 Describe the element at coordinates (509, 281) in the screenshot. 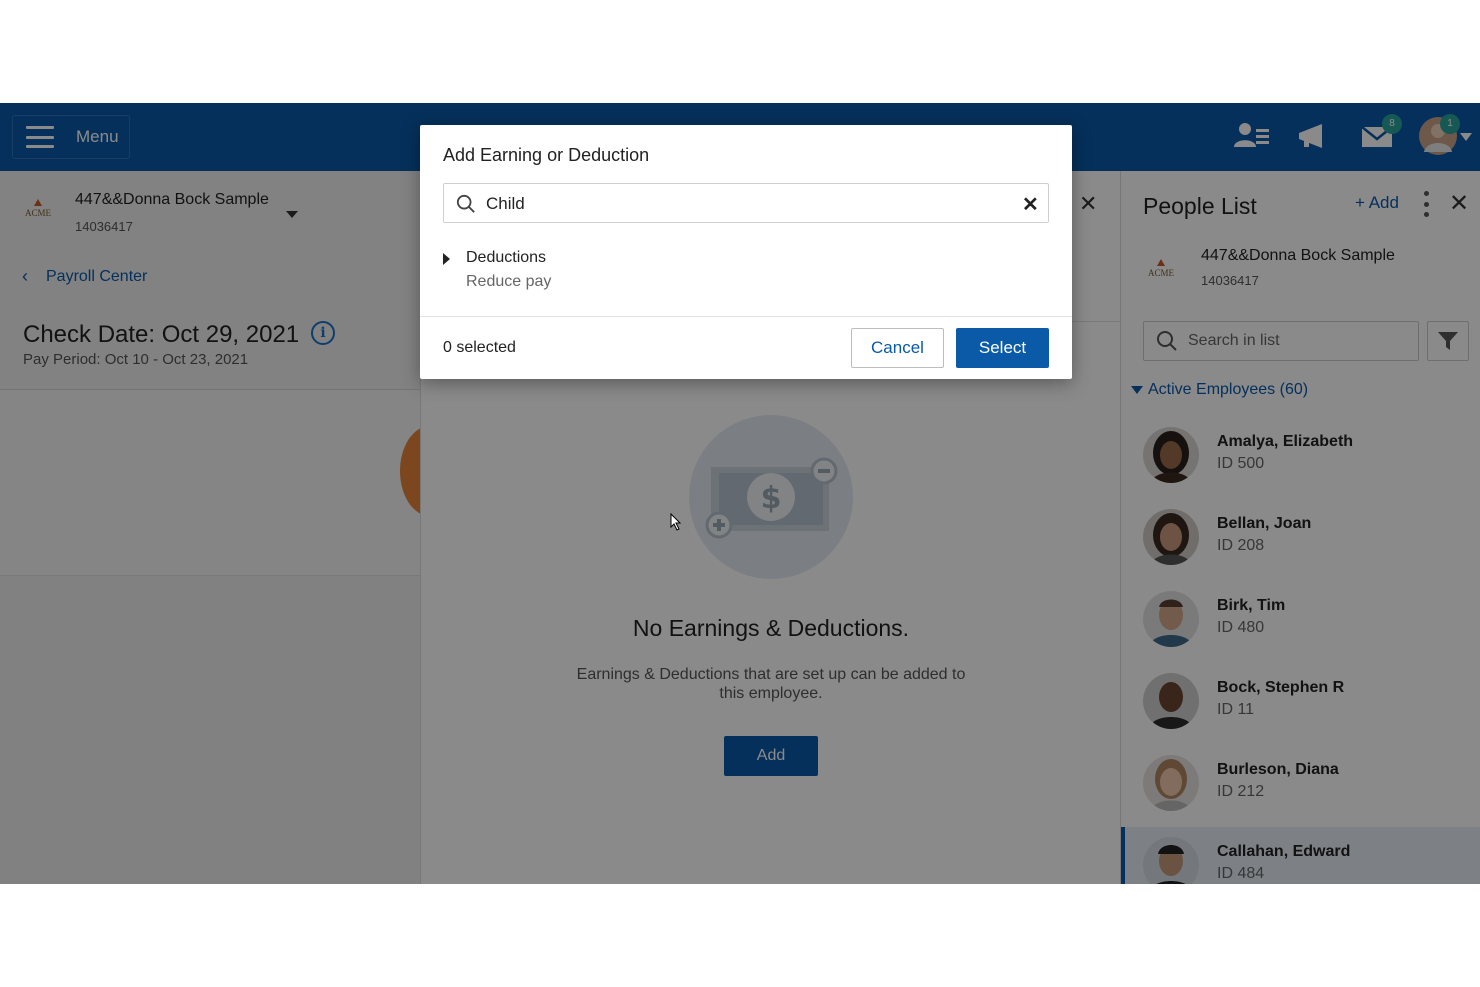

I see `deductions-sublabel: Reduce pay` at that location.